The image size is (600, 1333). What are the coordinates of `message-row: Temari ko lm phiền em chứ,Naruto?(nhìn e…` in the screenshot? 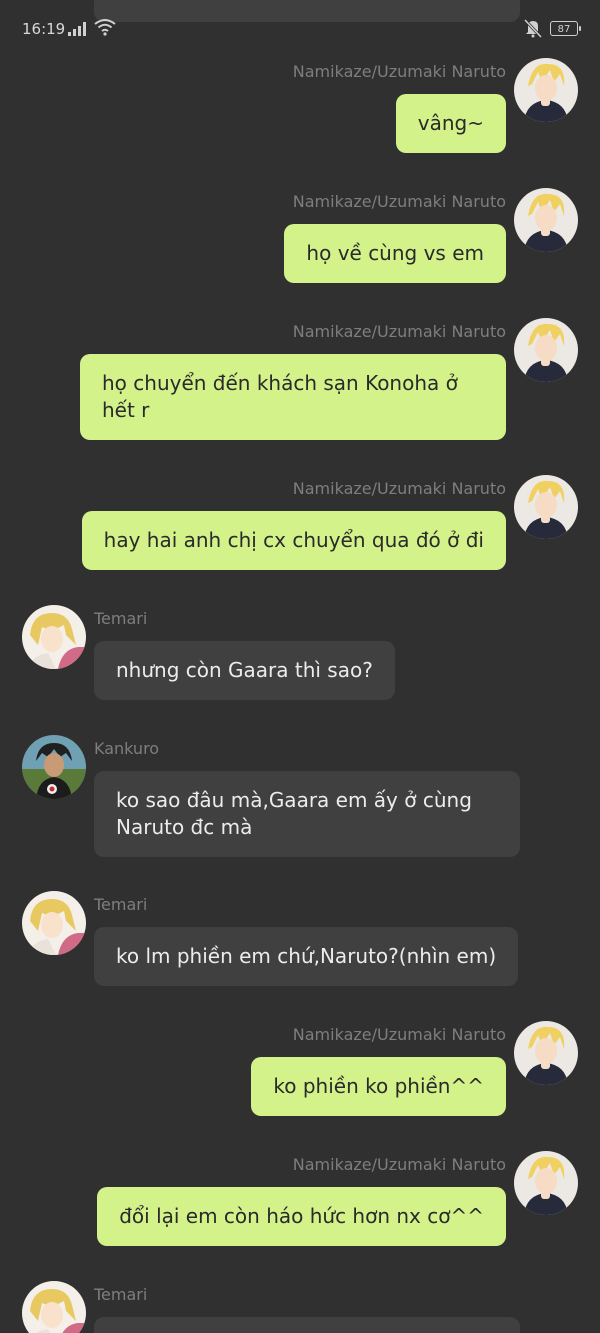 It's located at (300, 941).